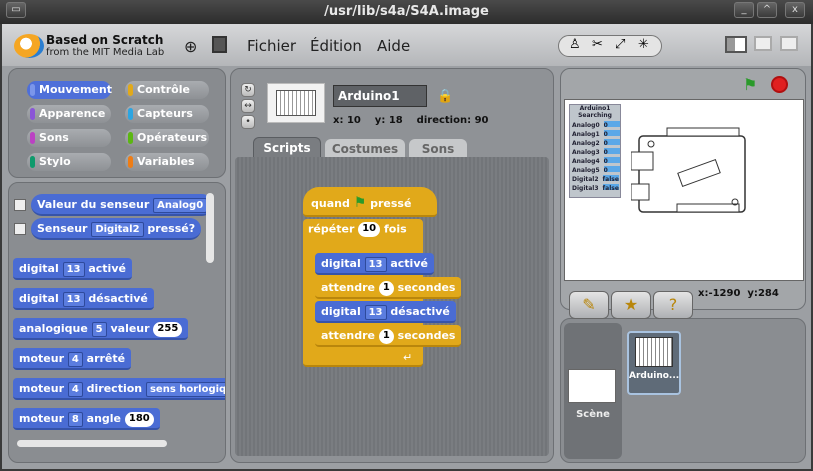 This screenshot has width=813, height=471. Describe the element at coordinates (365, 149) in the screenshot. I see `tab-costumes: Costumes` at that location.